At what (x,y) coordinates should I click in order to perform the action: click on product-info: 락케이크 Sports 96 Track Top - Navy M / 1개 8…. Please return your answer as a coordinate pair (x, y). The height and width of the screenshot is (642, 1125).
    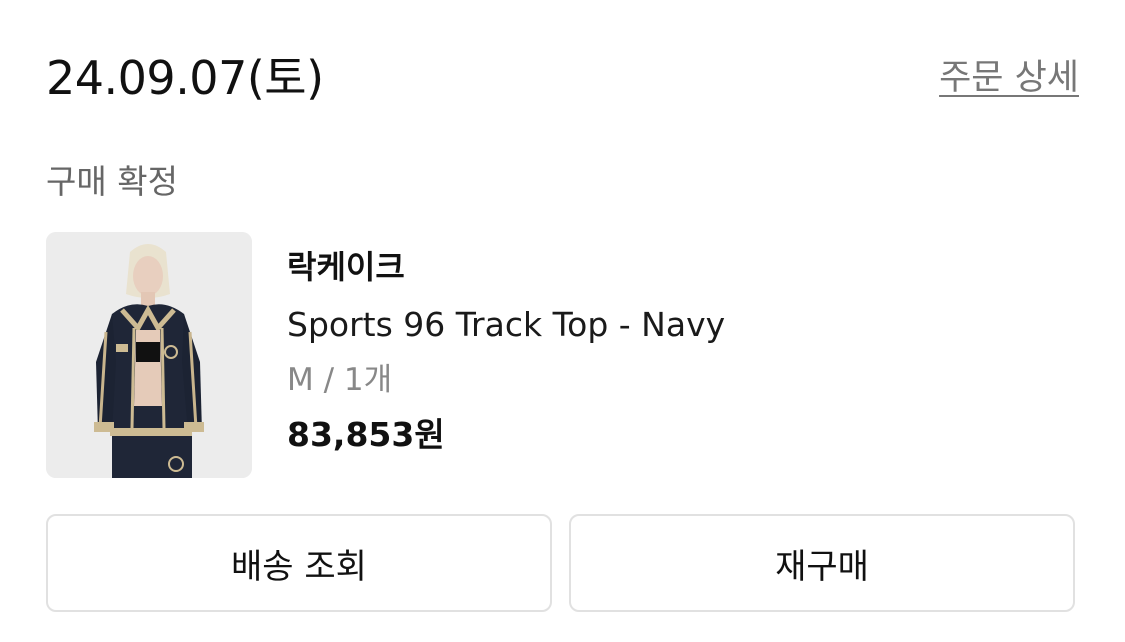
    Looking at the image, I should click on (506, 351).